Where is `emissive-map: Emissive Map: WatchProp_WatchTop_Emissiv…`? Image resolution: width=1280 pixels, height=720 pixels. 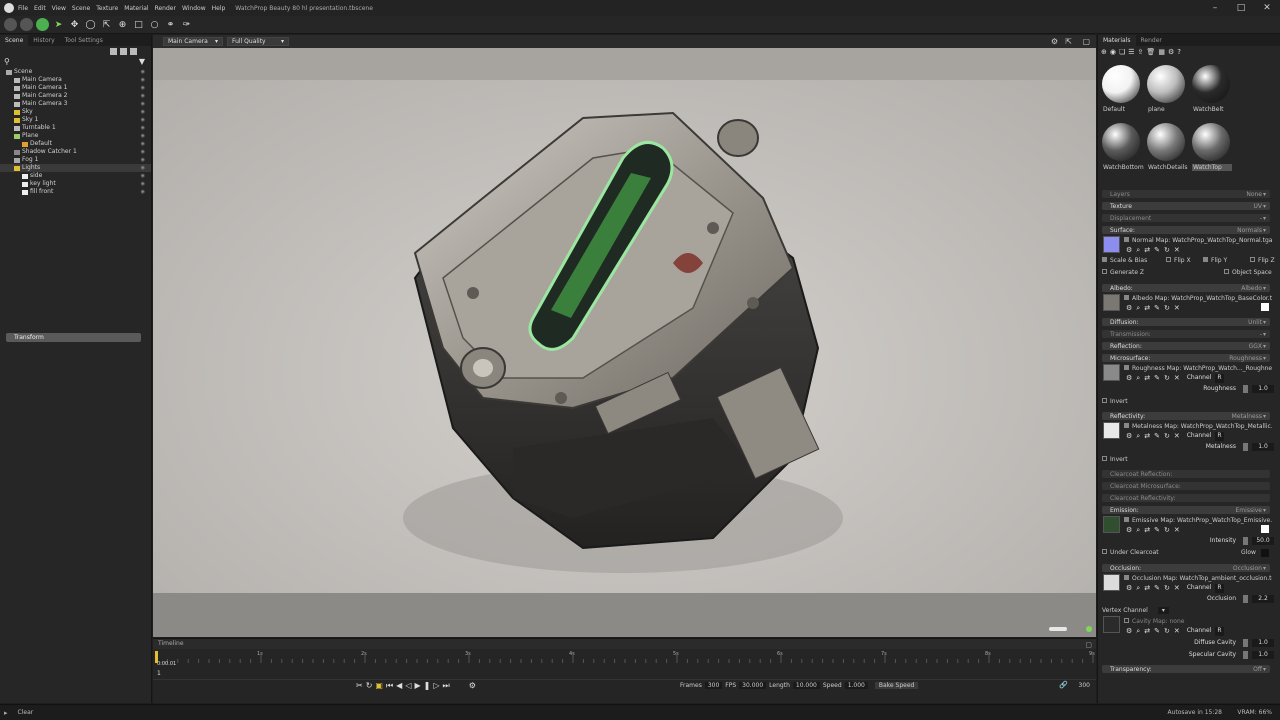
emissive-map: Emissive Map: WatchProp_WatchTop_Emissiv… is located at coordinates (1198, 520).